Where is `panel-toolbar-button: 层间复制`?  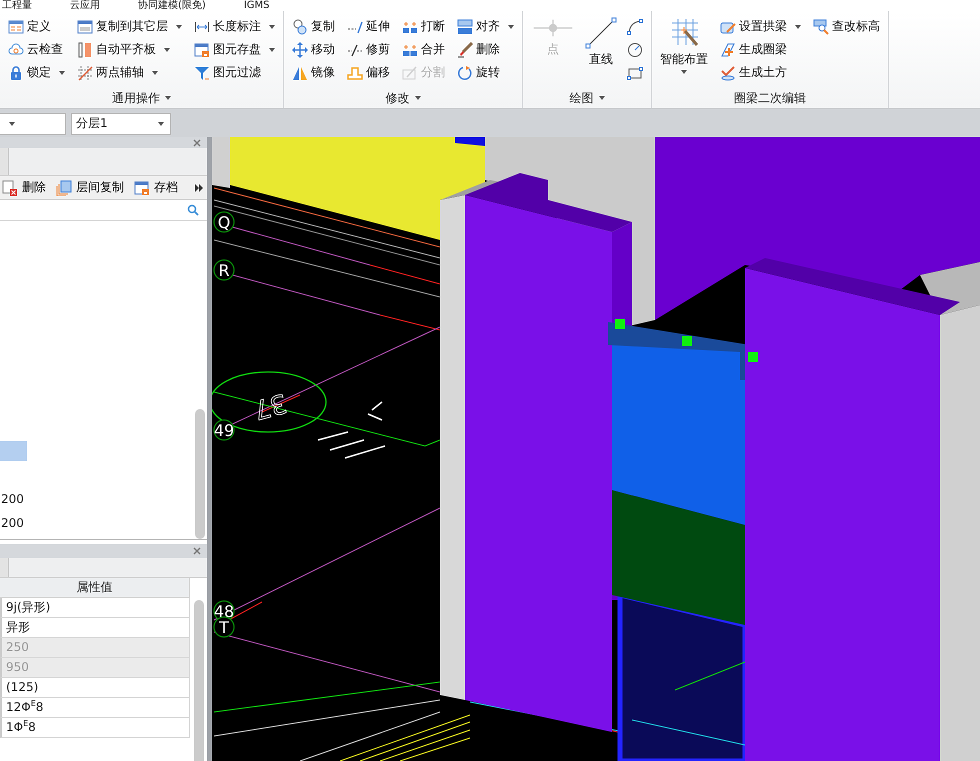 panel-toolbar-button: 层间复制 is located at coordinates (90, 187).